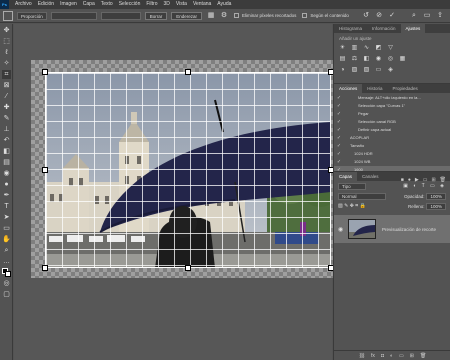 The width and height of the screenshot is (450, 360). What do you see at coordinates (8, 15) in the screenshot?
I see `crop-tool-icon` at bounding box center [8, 15].